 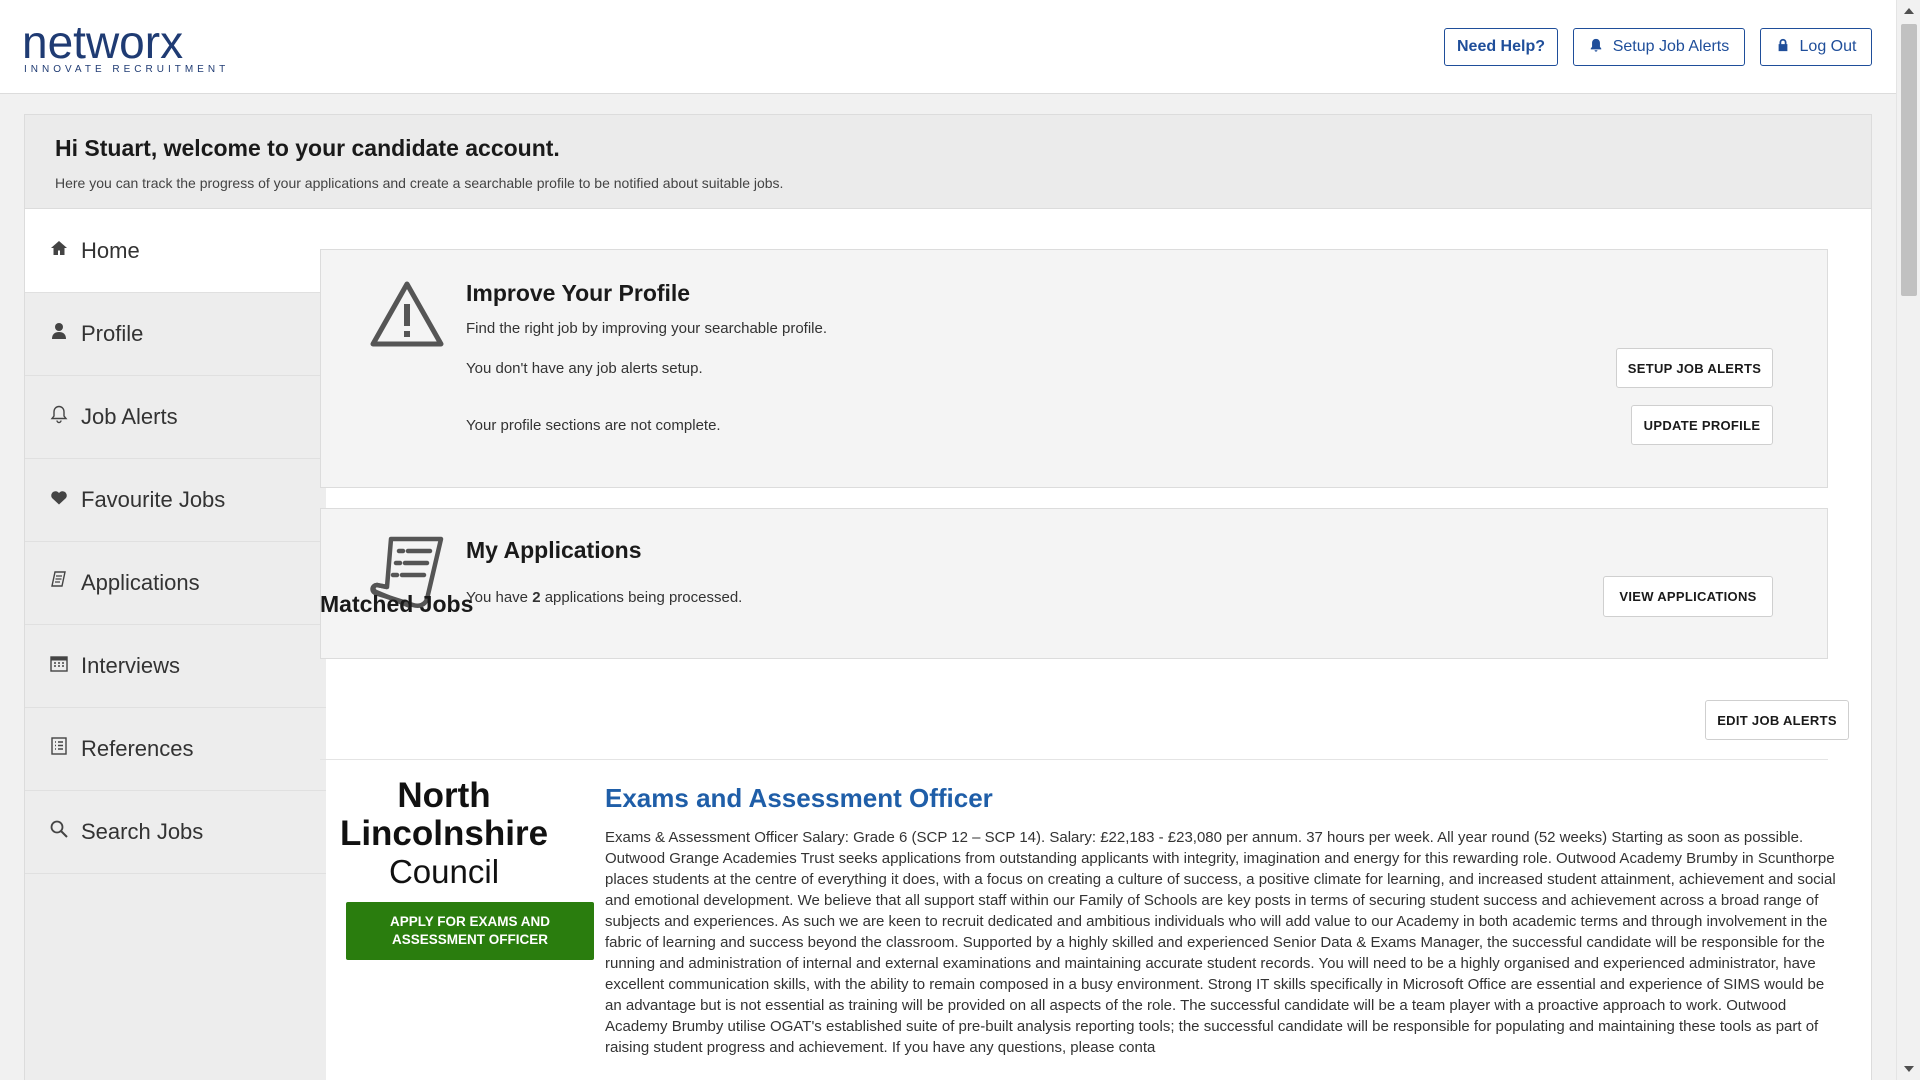 I want to click on applications-summary: You have 2 applications being processed., so click(x=604, y=597).